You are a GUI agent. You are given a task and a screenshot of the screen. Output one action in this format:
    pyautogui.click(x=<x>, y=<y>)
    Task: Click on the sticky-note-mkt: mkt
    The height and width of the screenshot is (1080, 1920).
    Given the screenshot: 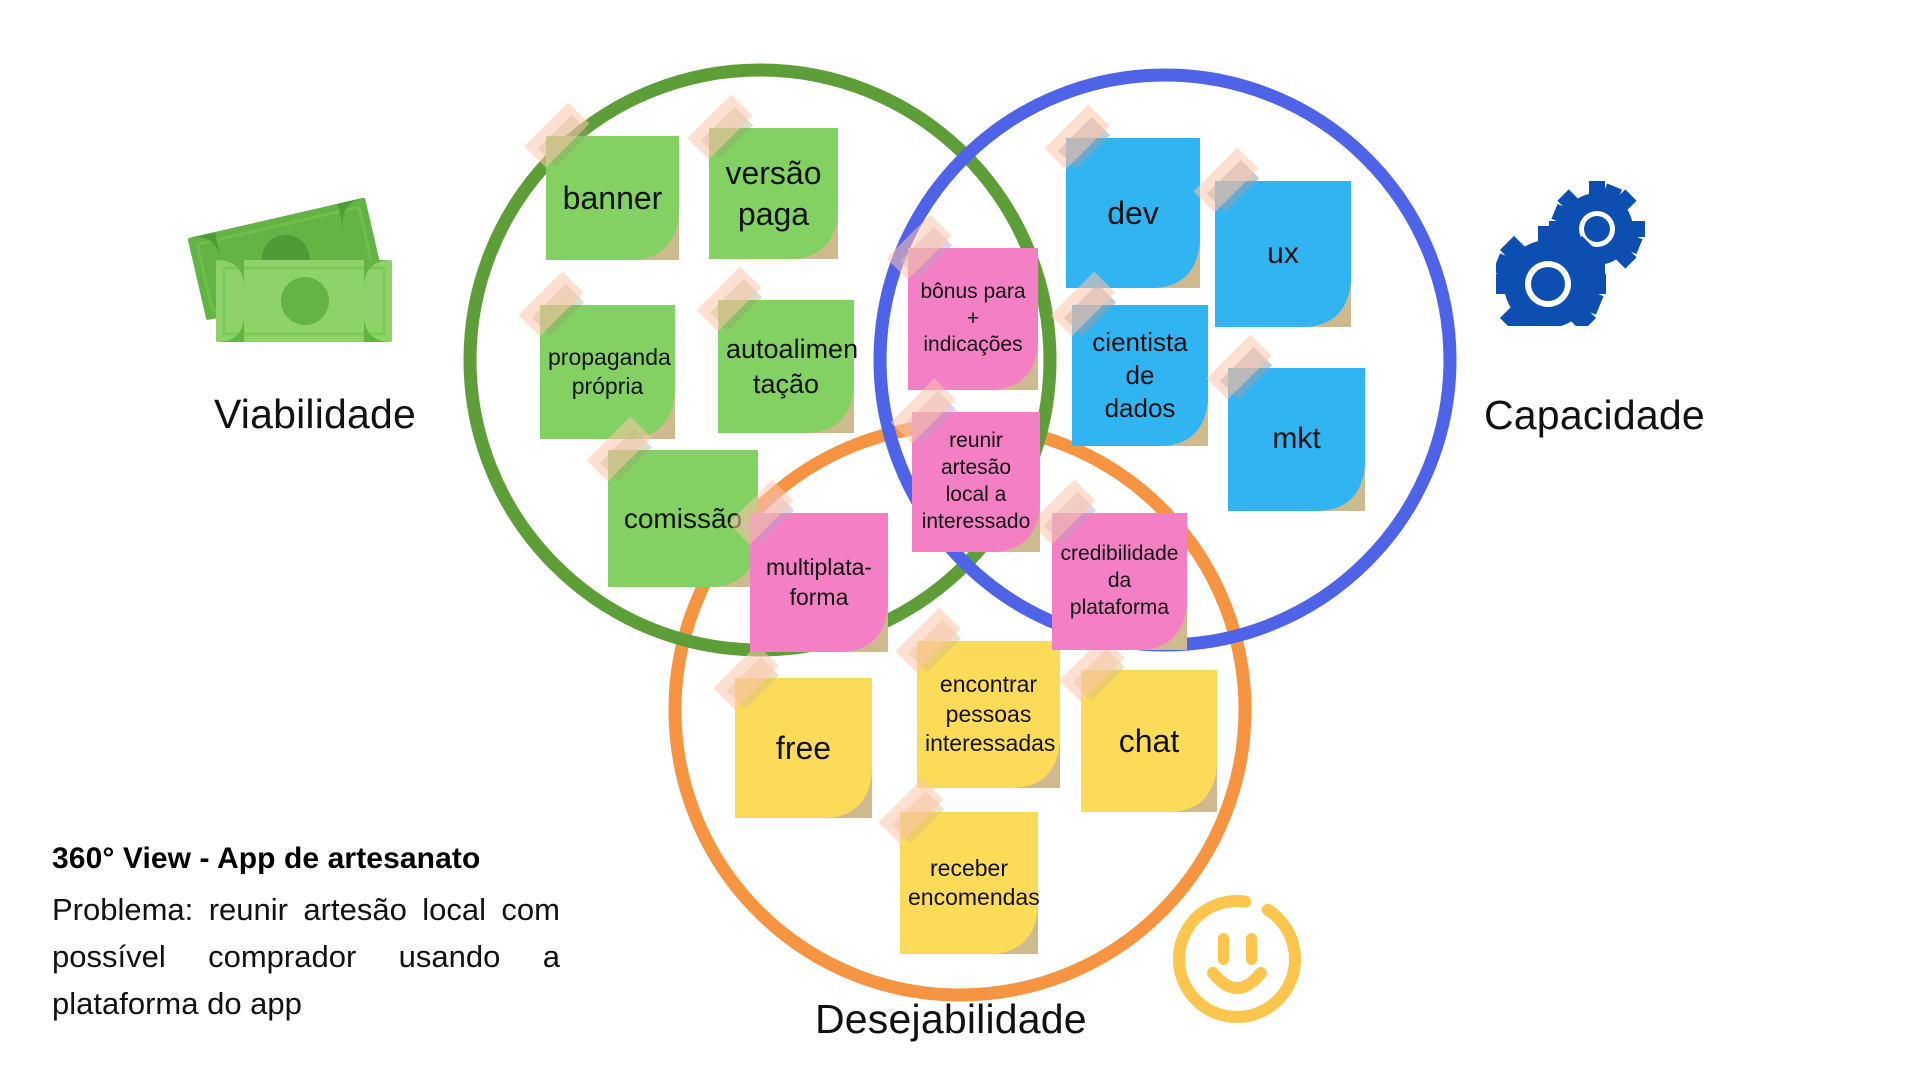 What is the action you would take?
    pyautogui.click(x=1285, y=422)
    